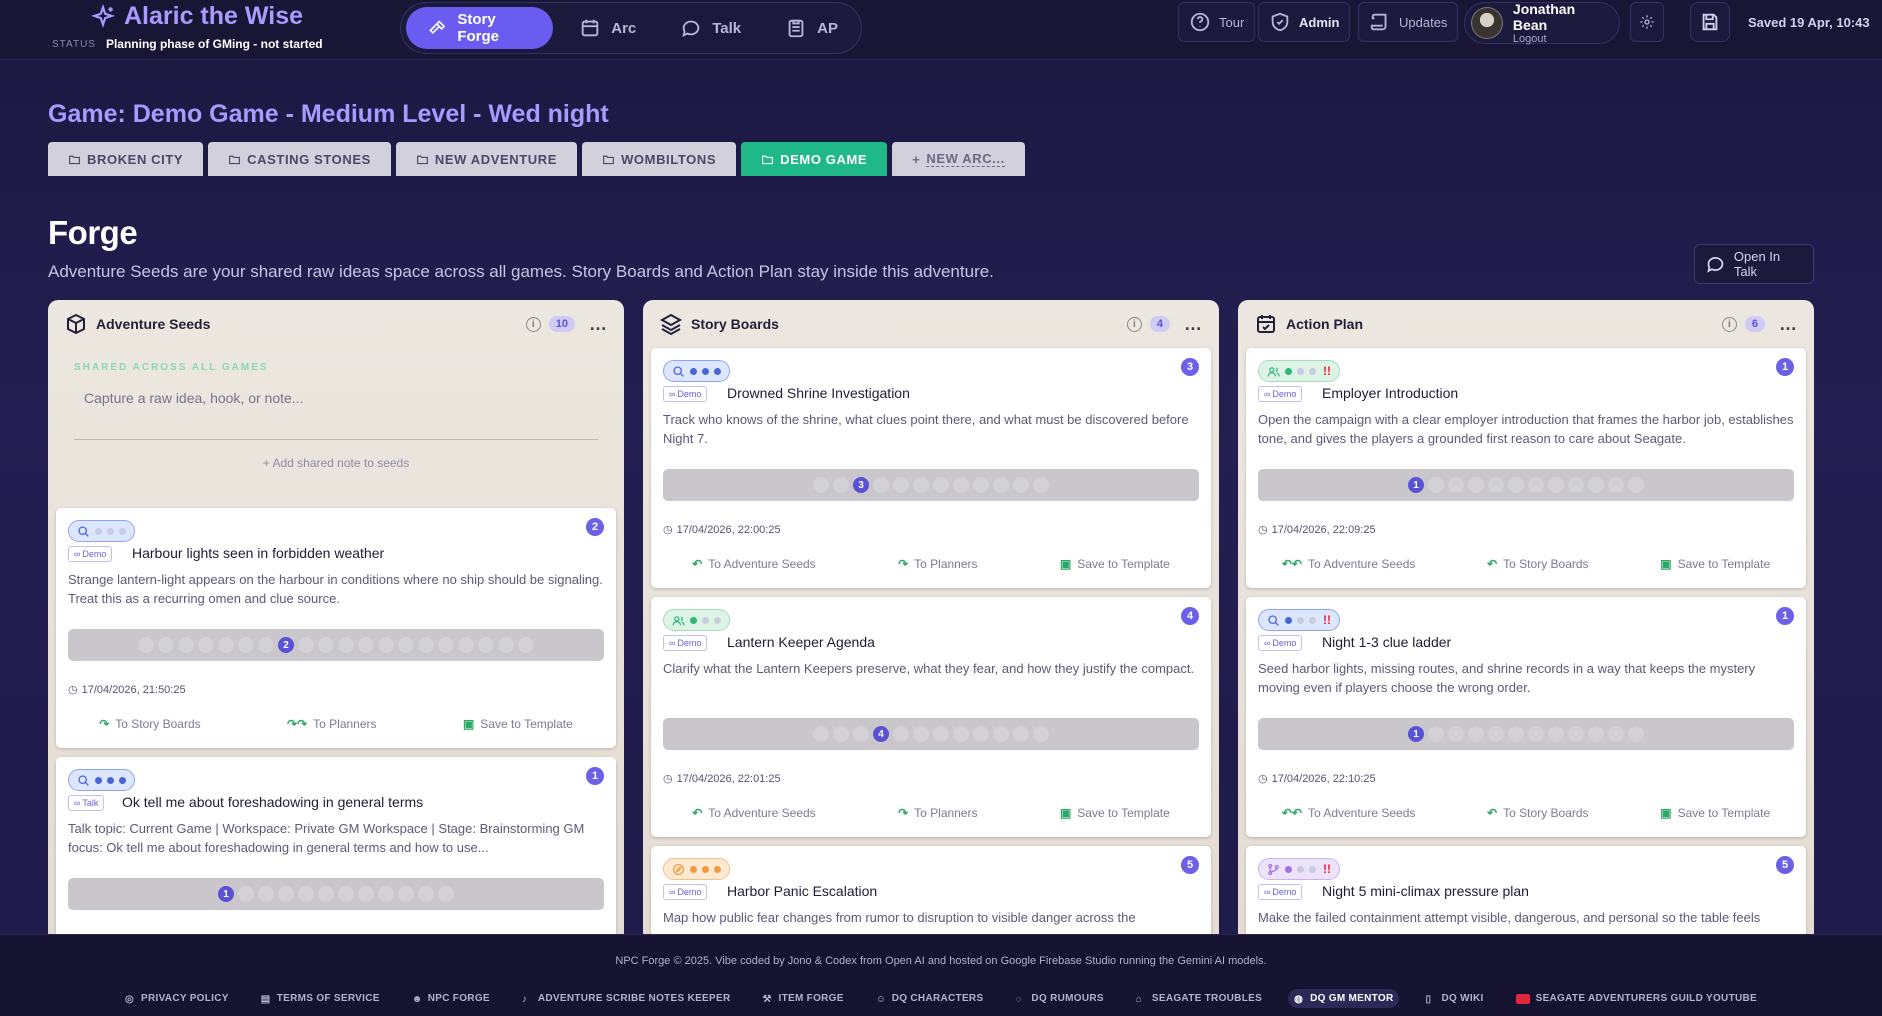  I want to click on stage-current: 2, so click(286, 645).